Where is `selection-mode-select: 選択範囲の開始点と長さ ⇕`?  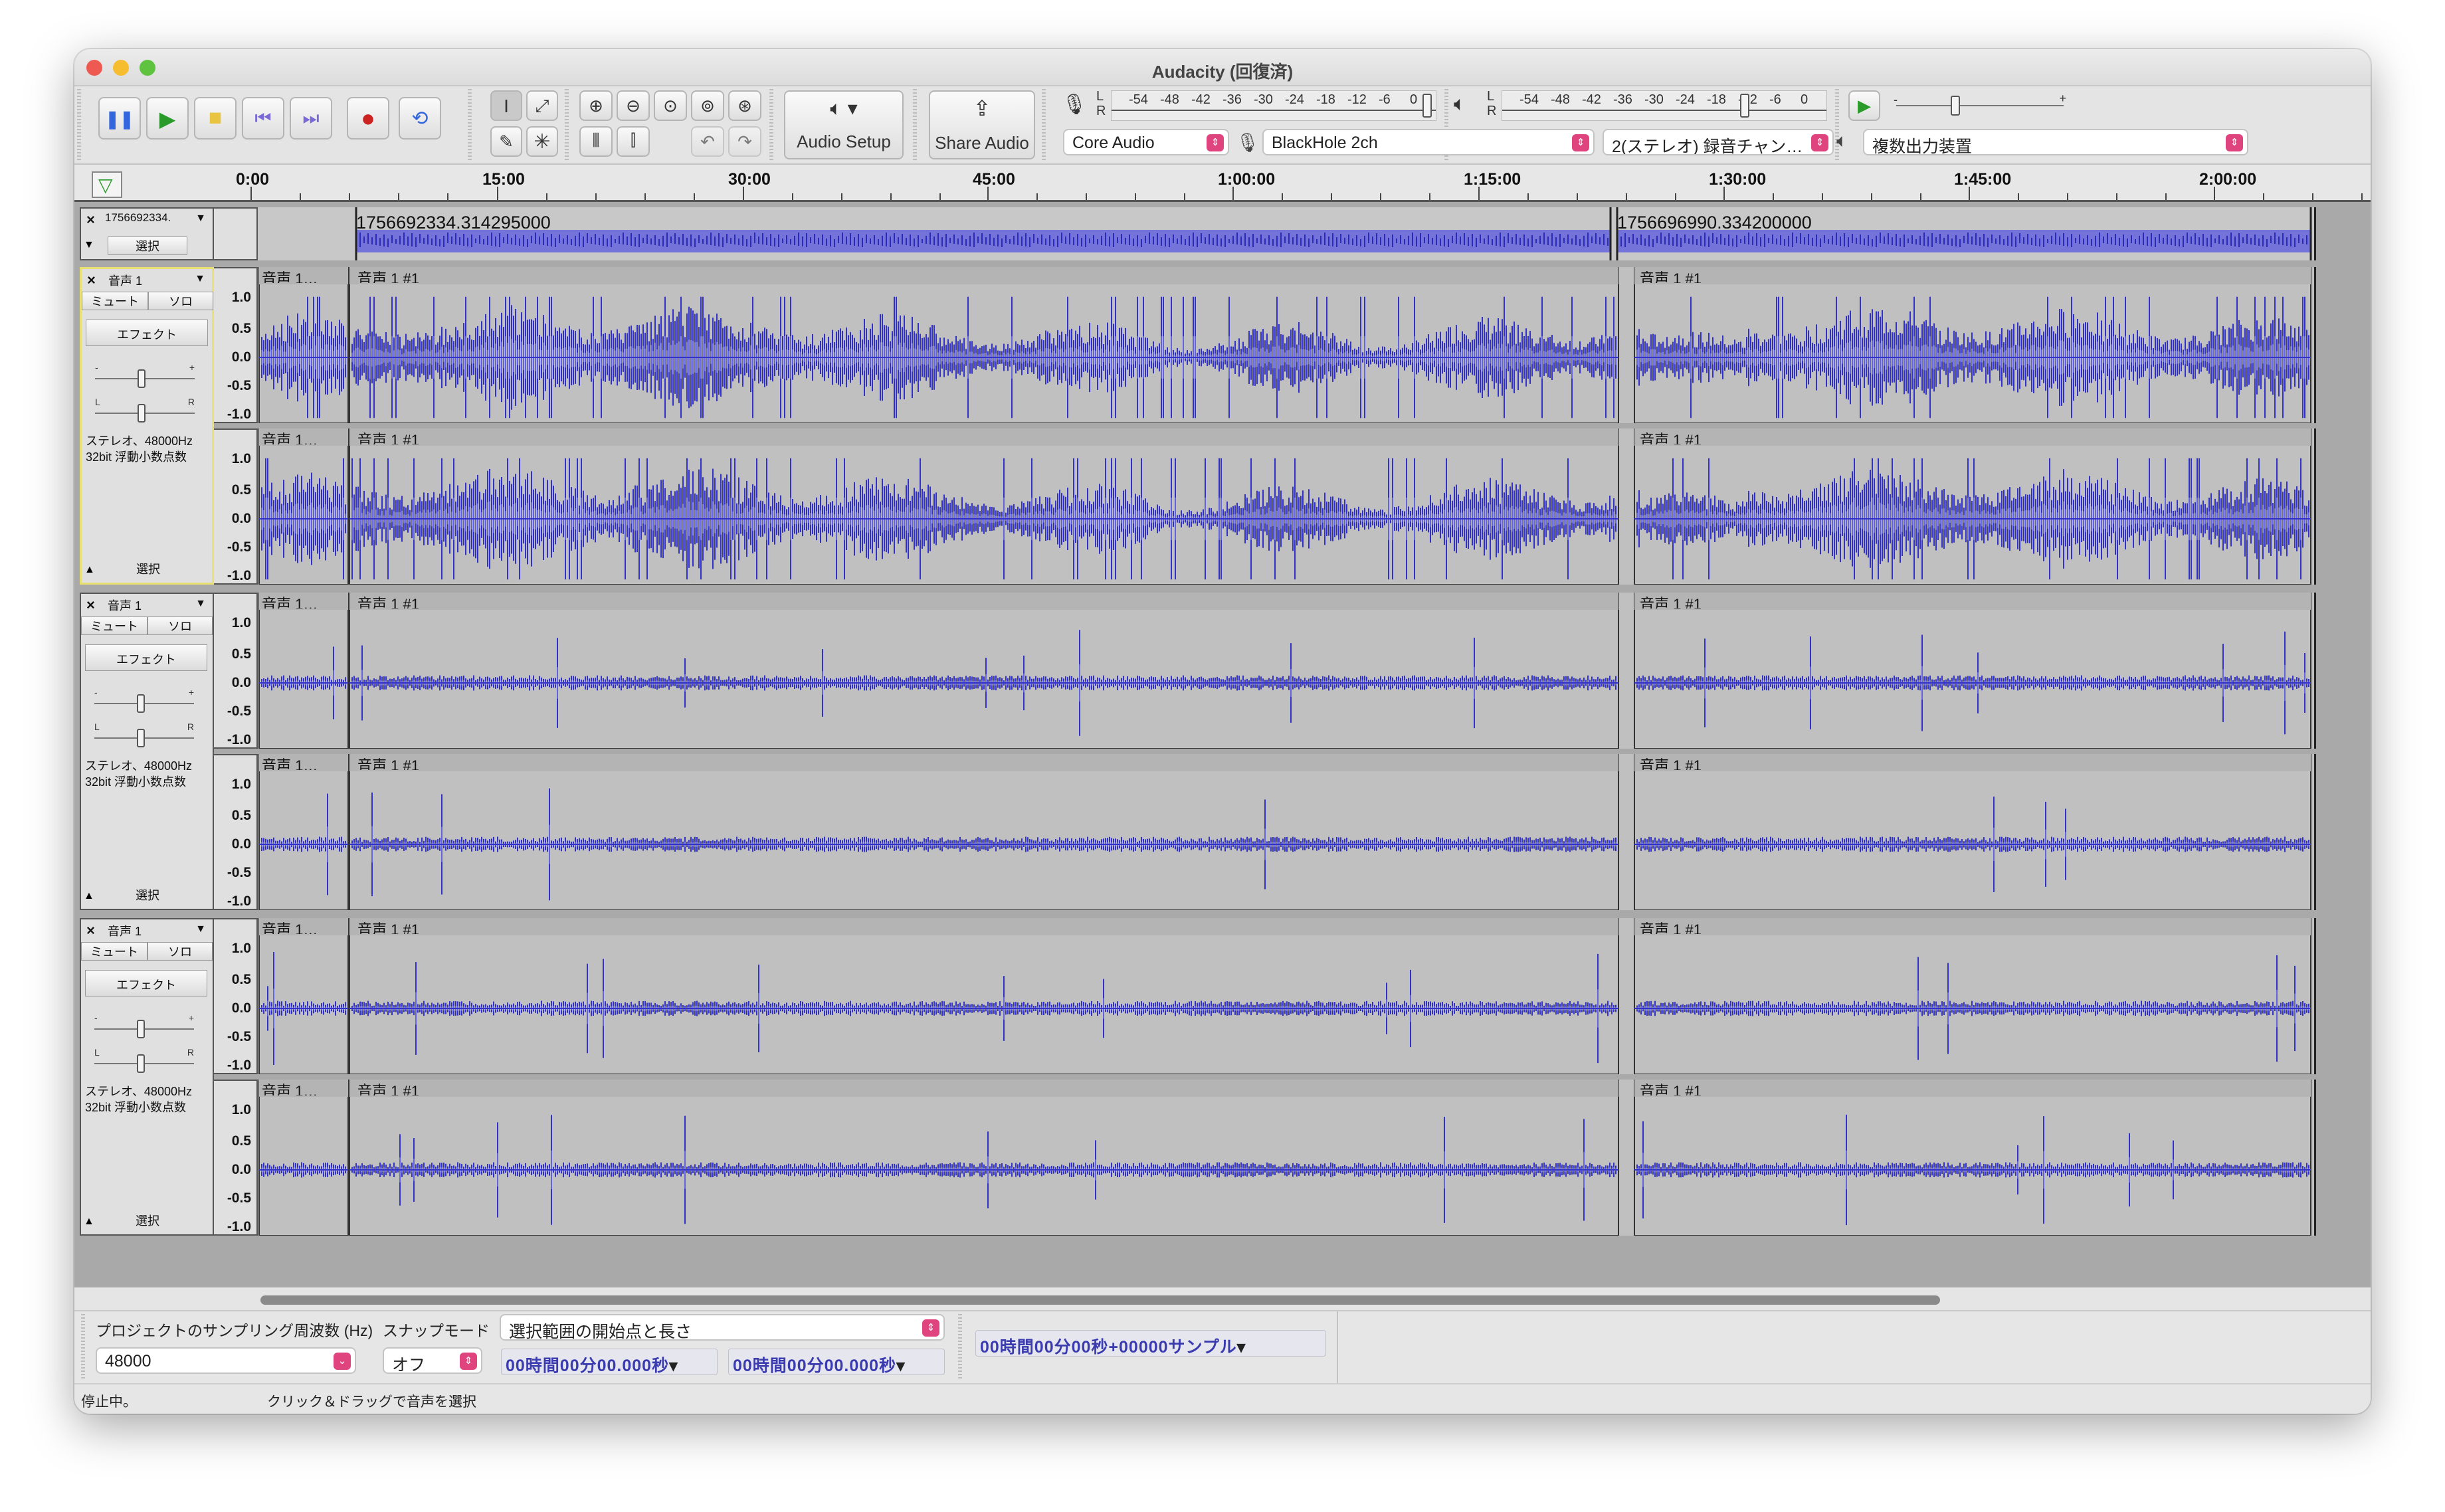
selection-mode-select: 選択範囲の開始点と長さ ⇕ is located at coordinates (722, 1327).